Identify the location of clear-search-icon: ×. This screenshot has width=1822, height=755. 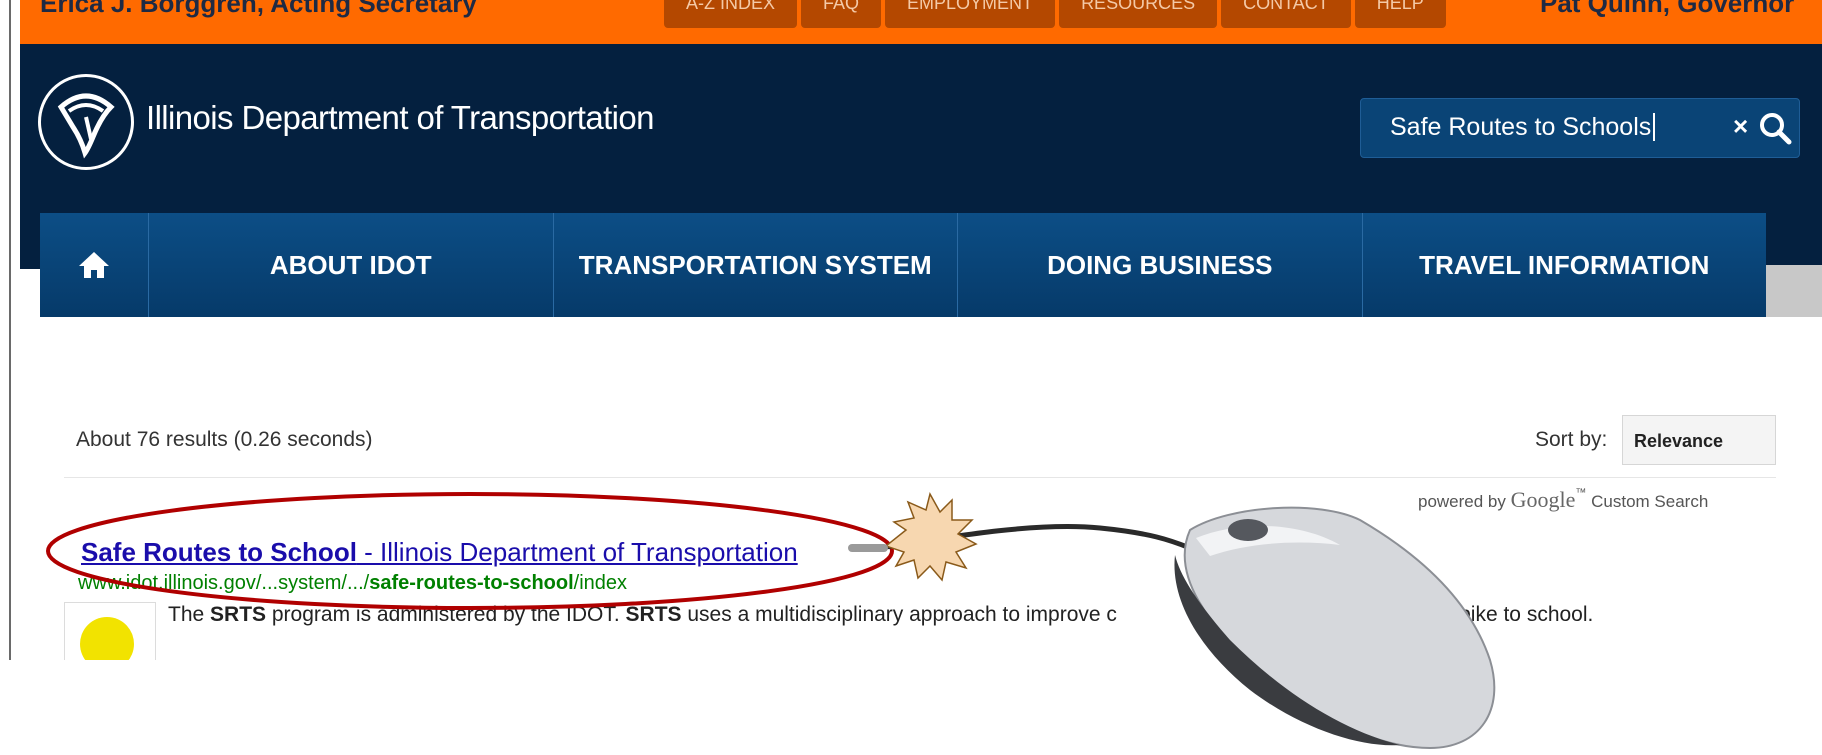
(1740, 126).